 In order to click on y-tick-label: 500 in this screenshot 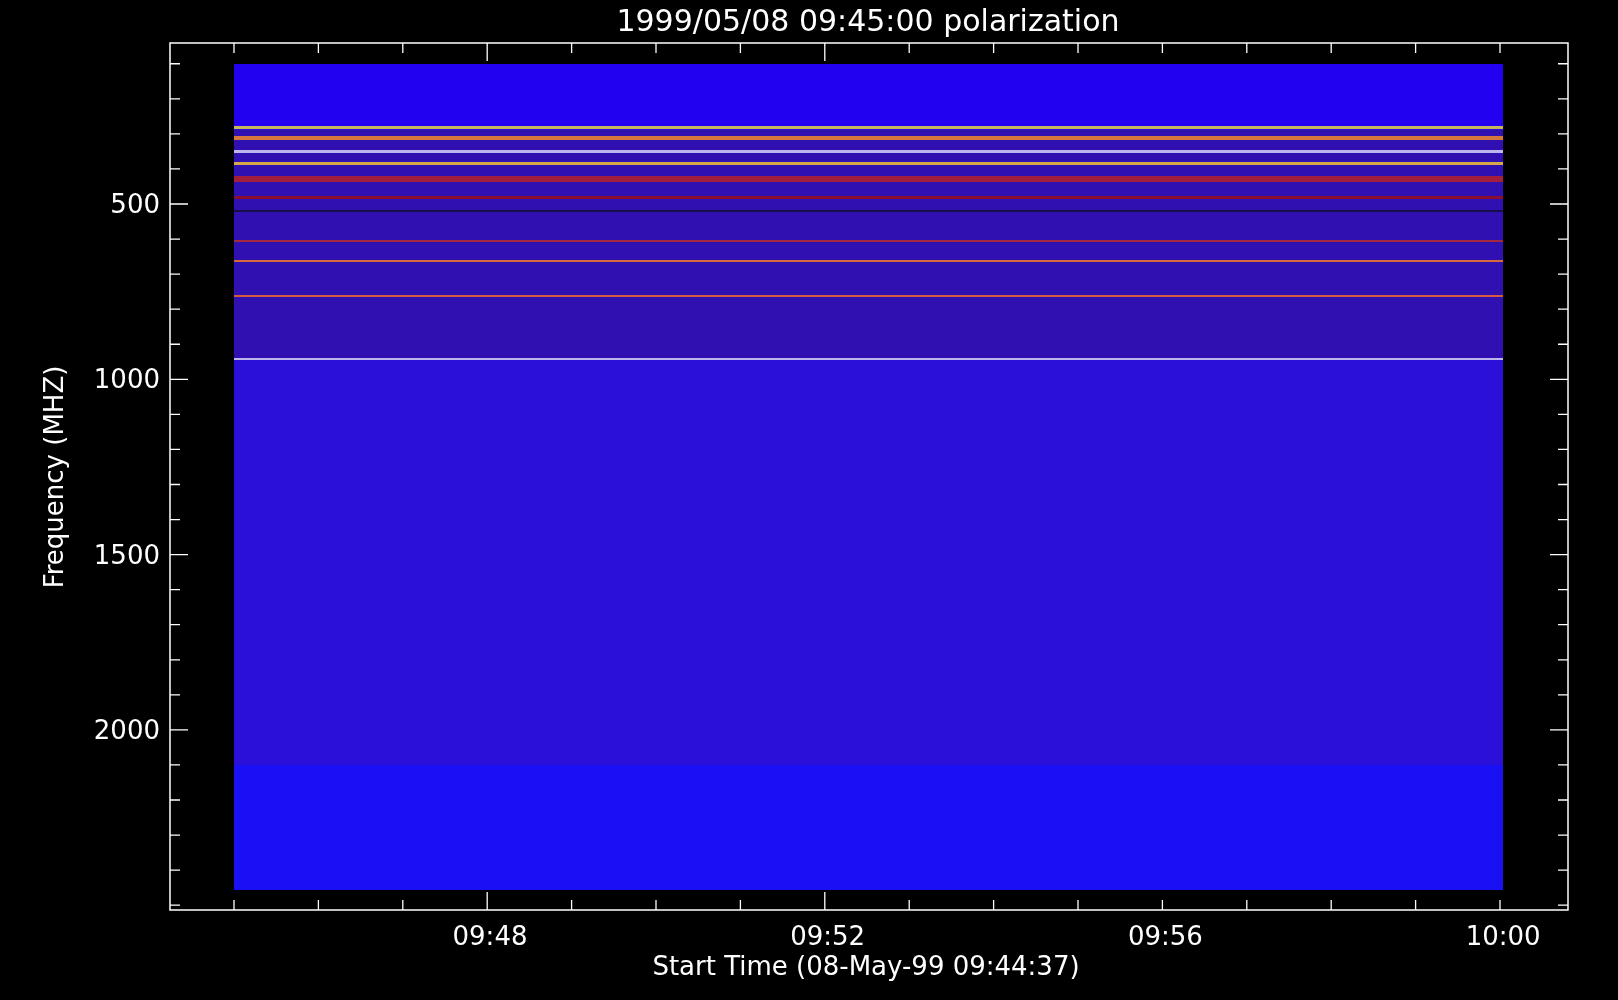, I will do `click(135, 204)`.